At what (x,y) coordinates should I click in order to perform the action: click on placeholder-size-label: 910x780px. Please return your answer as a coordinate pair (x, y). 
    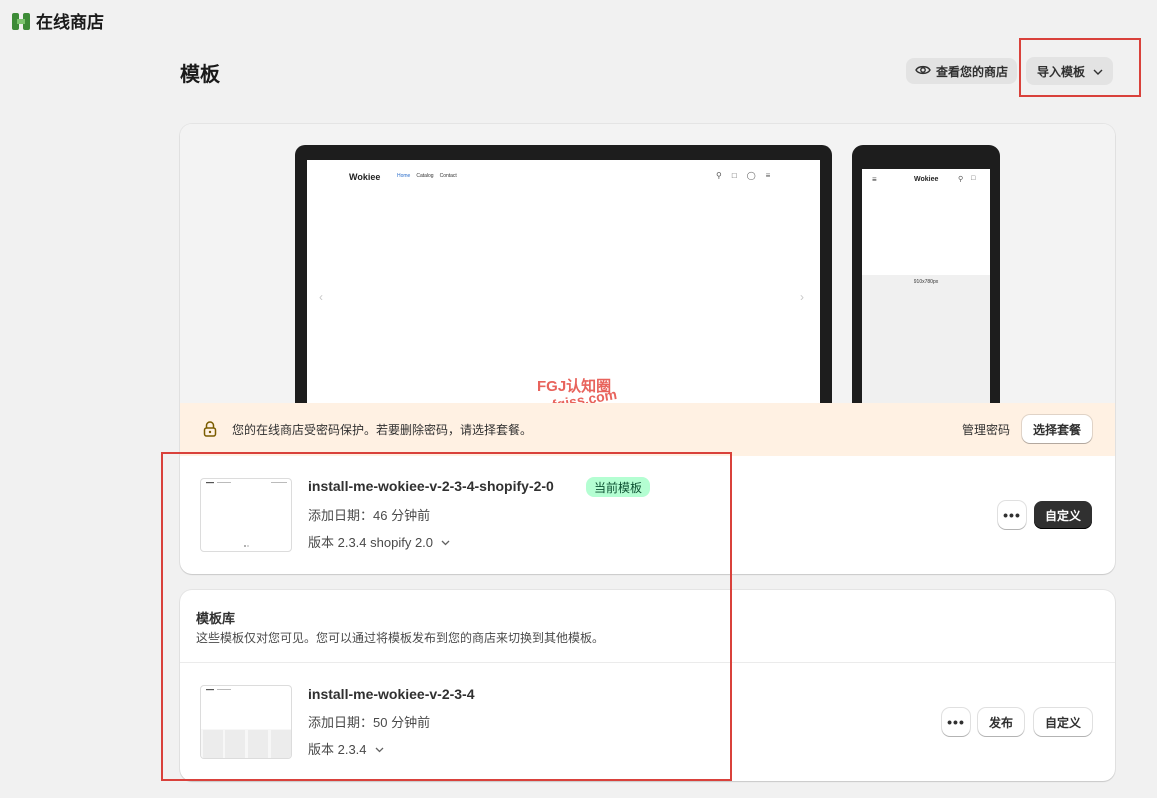
    Looking at the image, I should click on (926, 282).